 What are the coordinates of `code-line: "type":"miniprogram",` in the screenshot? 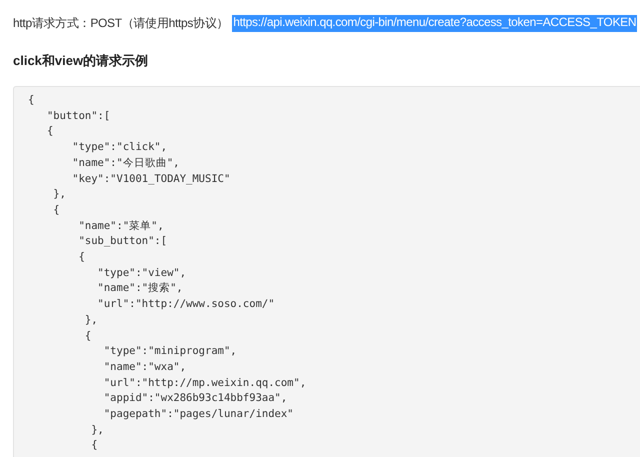 It's located at (169, 352).